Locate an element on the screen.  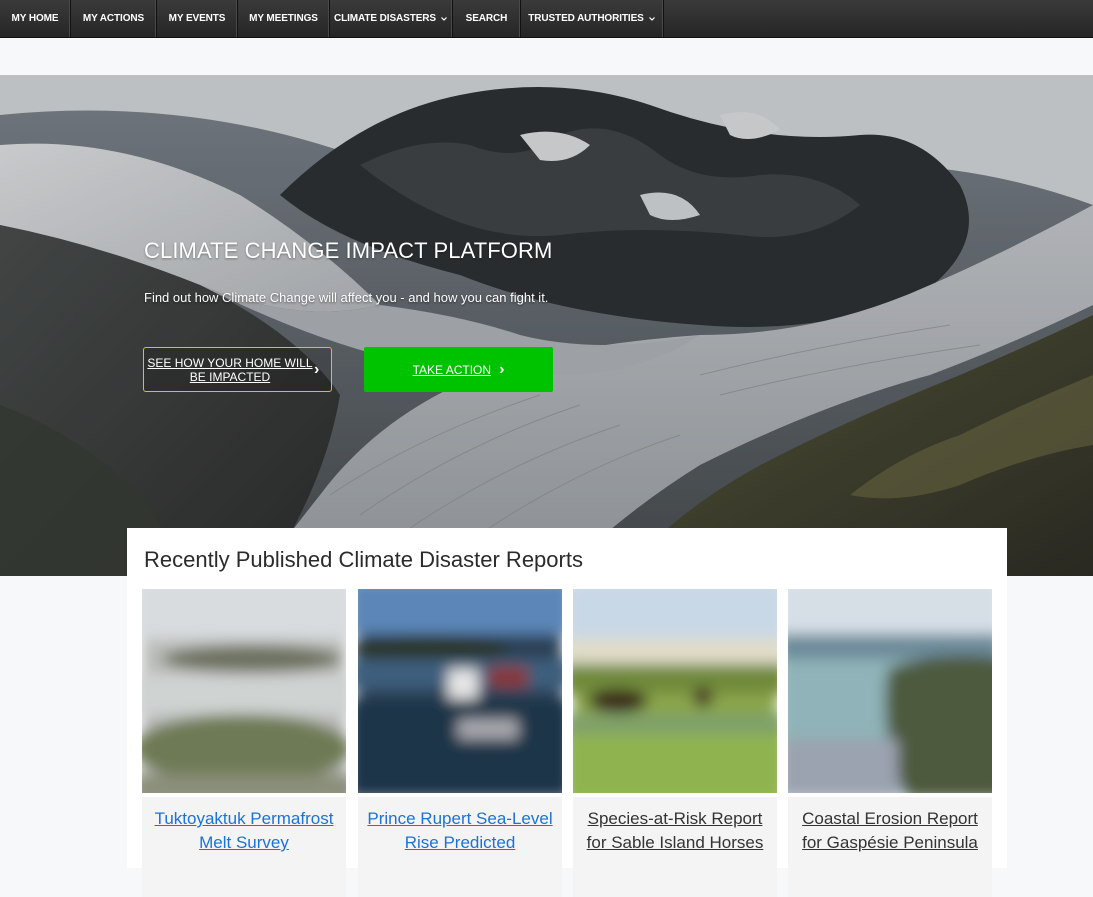
take-action-label: TAKE ACTION is located at coordinates (452, 369).